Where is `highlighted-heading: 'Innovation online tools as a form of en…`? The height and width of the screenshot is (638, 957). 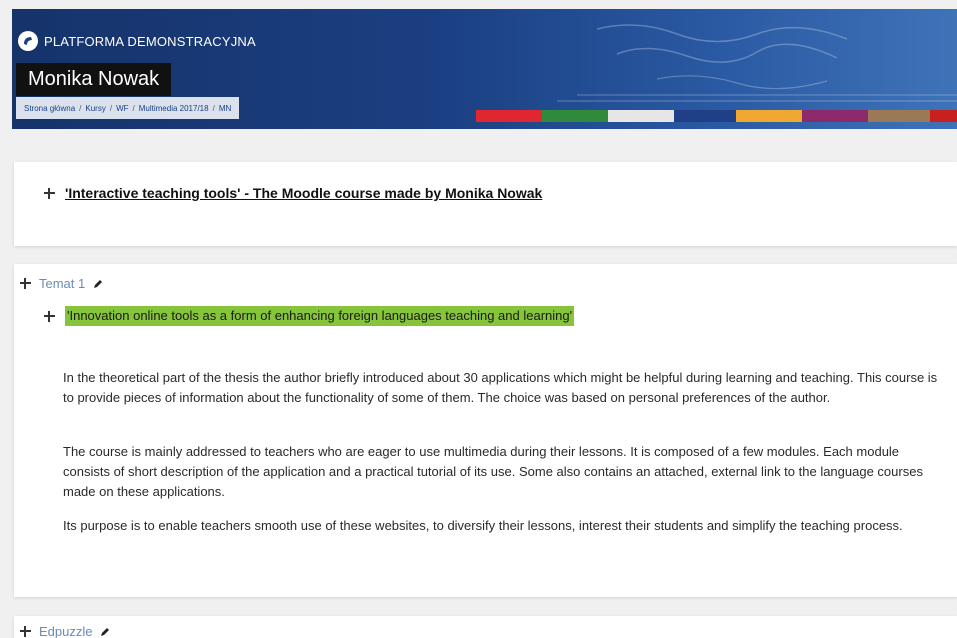 highlighted-heading: 'Innovation online tools as a form of en… is located at coordinates (320, 316).